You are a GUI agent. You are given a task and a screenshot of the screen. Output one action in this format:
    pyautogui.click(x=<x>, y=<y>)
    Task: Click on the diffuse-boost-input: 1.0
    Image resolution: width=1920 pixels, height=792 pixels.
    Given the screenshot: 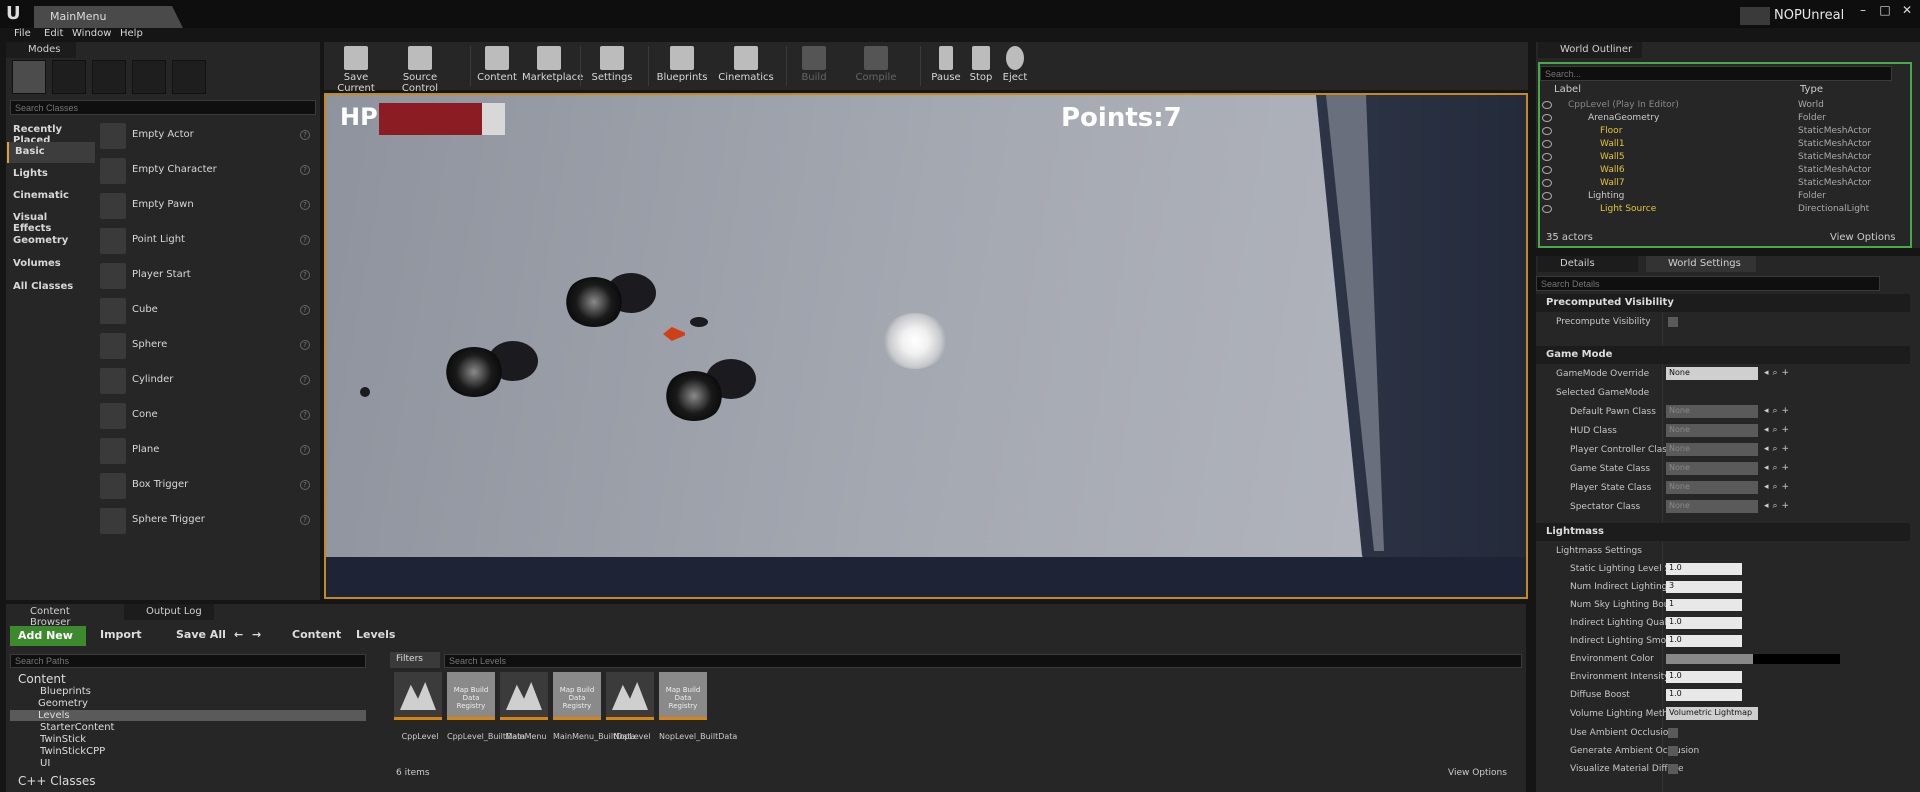 What is the action you would take?
    pyautogui.click(x=1704, y=695)
    